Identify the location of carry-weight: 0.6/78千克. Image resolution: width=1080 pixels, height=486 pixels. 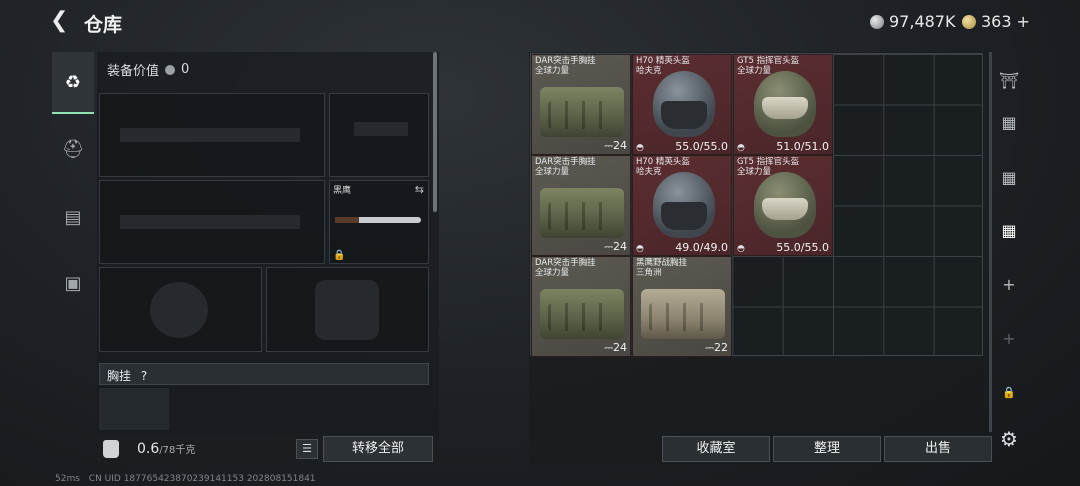
(166, 449).